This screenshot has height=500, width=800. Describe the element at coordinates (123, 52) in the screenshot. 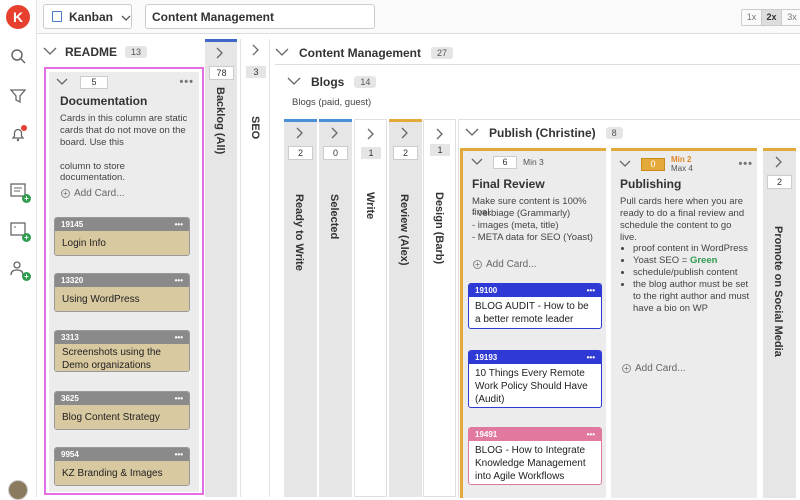

I see `readme-lane-header: README 13` at that location.